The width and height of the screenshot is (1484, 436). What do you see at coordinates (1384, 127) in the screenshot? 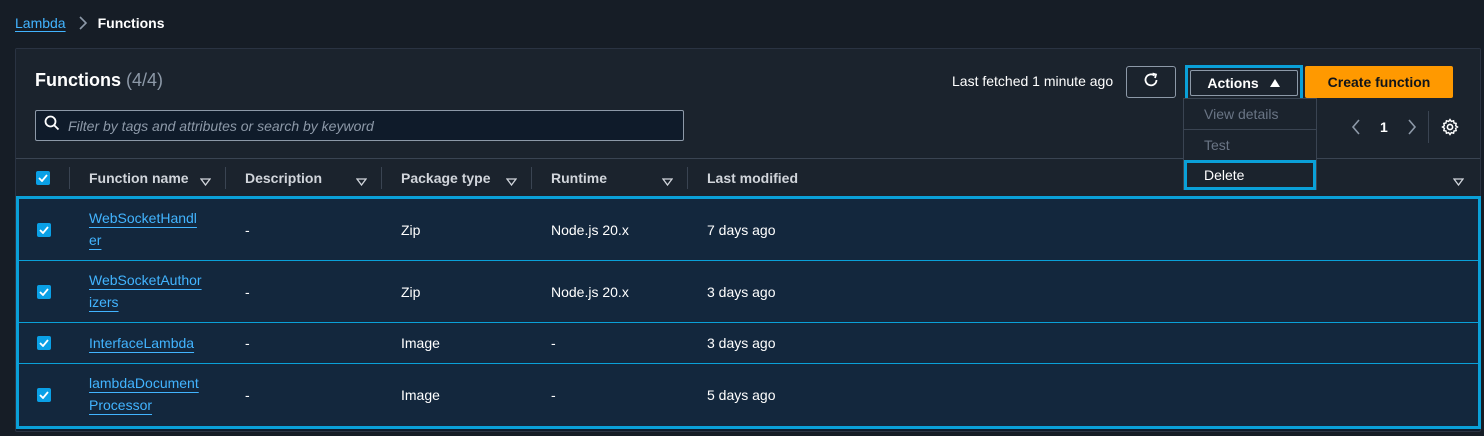
I see `page-number: 1` at bounding box center [1384, 127].